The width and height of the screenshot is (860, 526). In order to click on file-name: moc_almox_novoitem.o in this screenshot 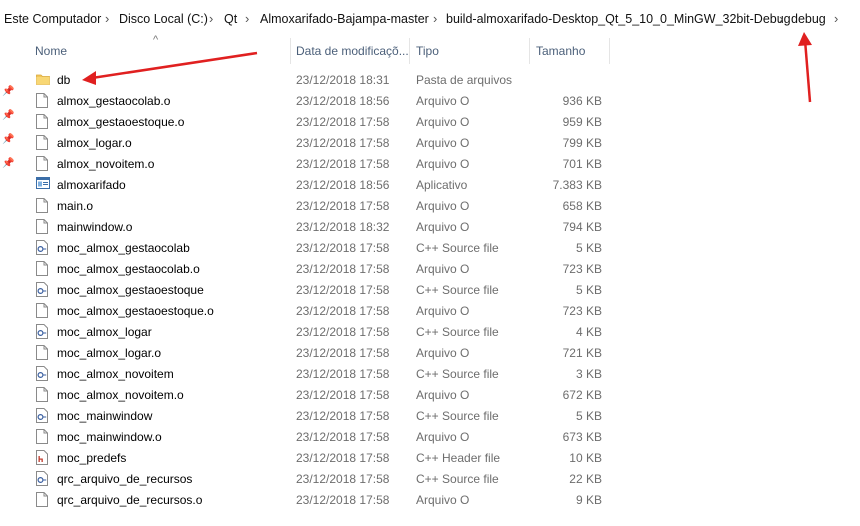, I will do `click(120, 395)`.